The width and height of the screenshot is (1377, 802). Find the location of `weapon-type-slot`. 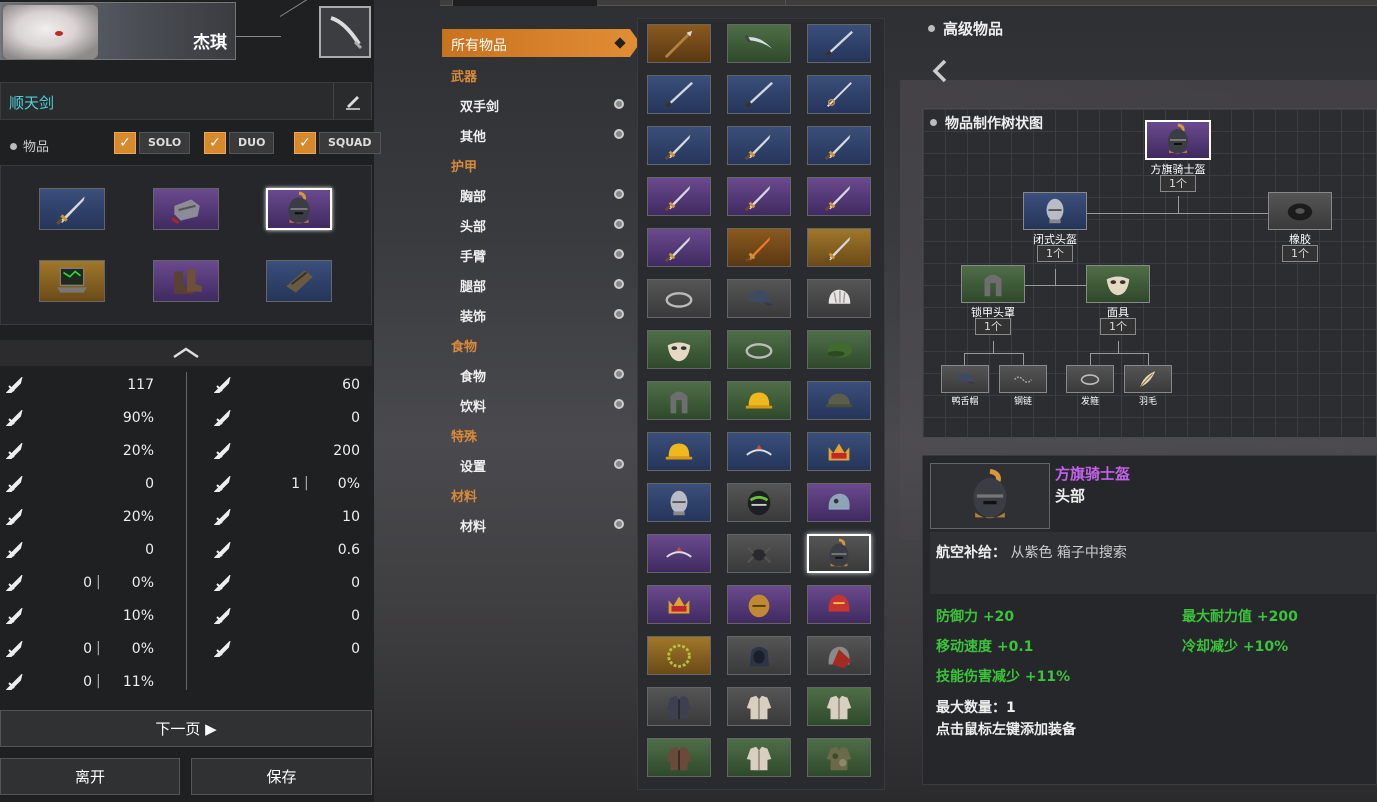

weapon-type-slot is located at coordinates (345, 32).